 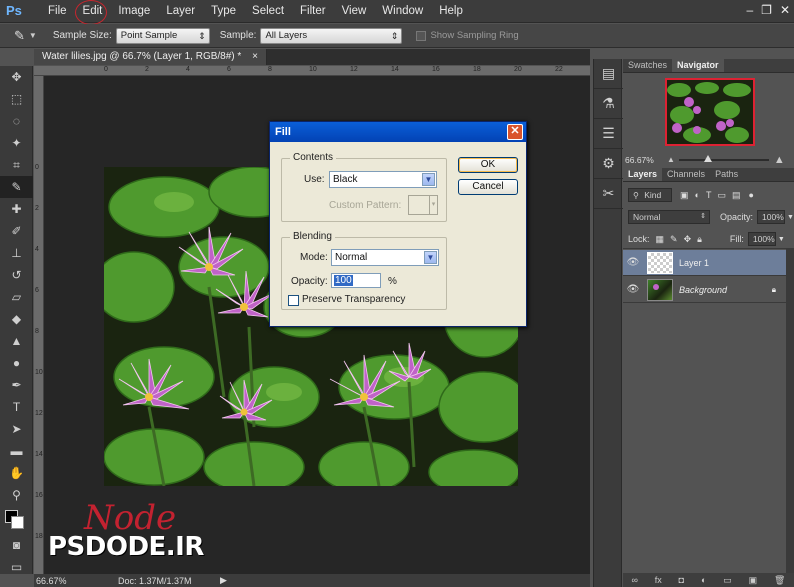 What do you see at coordinates (709, 195) in the screenshot?
I see `type-filter-icon: T` at bounding box center [709, 195].